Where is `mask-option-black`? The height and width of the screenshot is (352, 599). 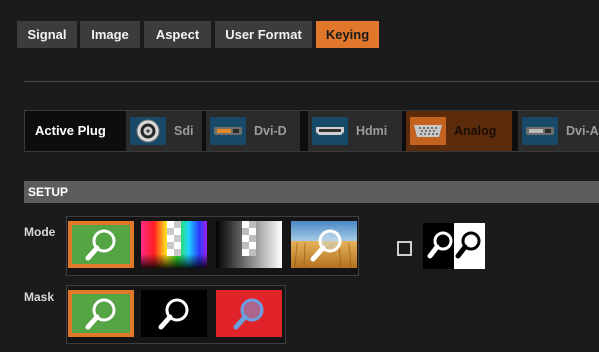
mask-option-black is located at coordinates (174, 313).